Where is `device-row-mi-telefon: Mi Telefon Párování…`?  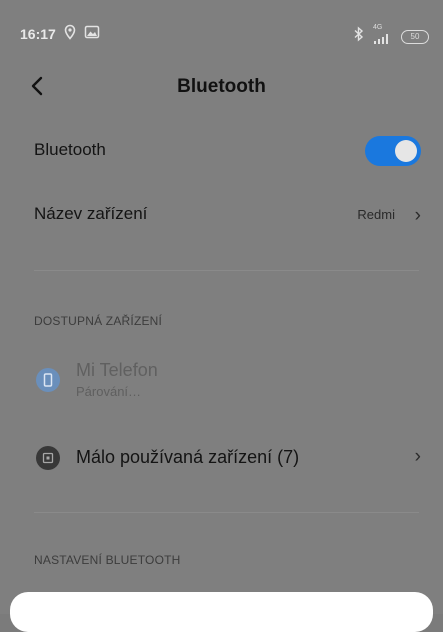
device-row-mi-telefon: Mi Telefon Párování… is located at coordinates (221, 381).